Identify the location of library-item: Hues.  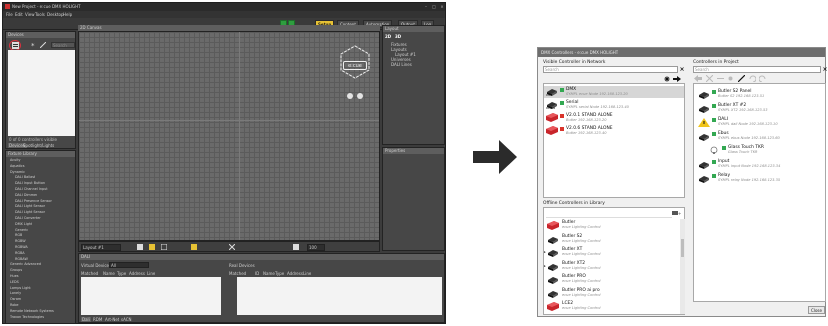
(14, 276).